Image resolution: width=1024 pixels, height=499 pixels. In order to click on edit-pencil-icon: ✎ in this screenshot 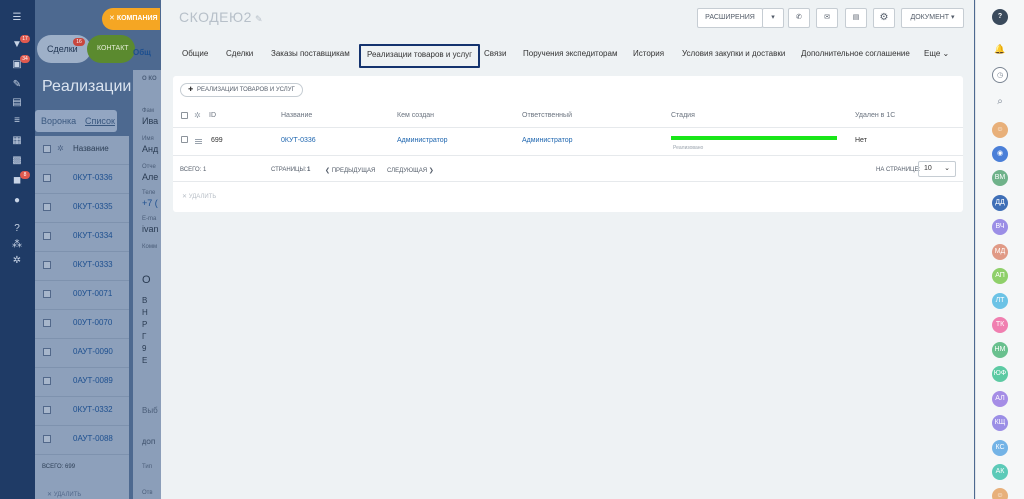, I will do `click(259, 19)`.